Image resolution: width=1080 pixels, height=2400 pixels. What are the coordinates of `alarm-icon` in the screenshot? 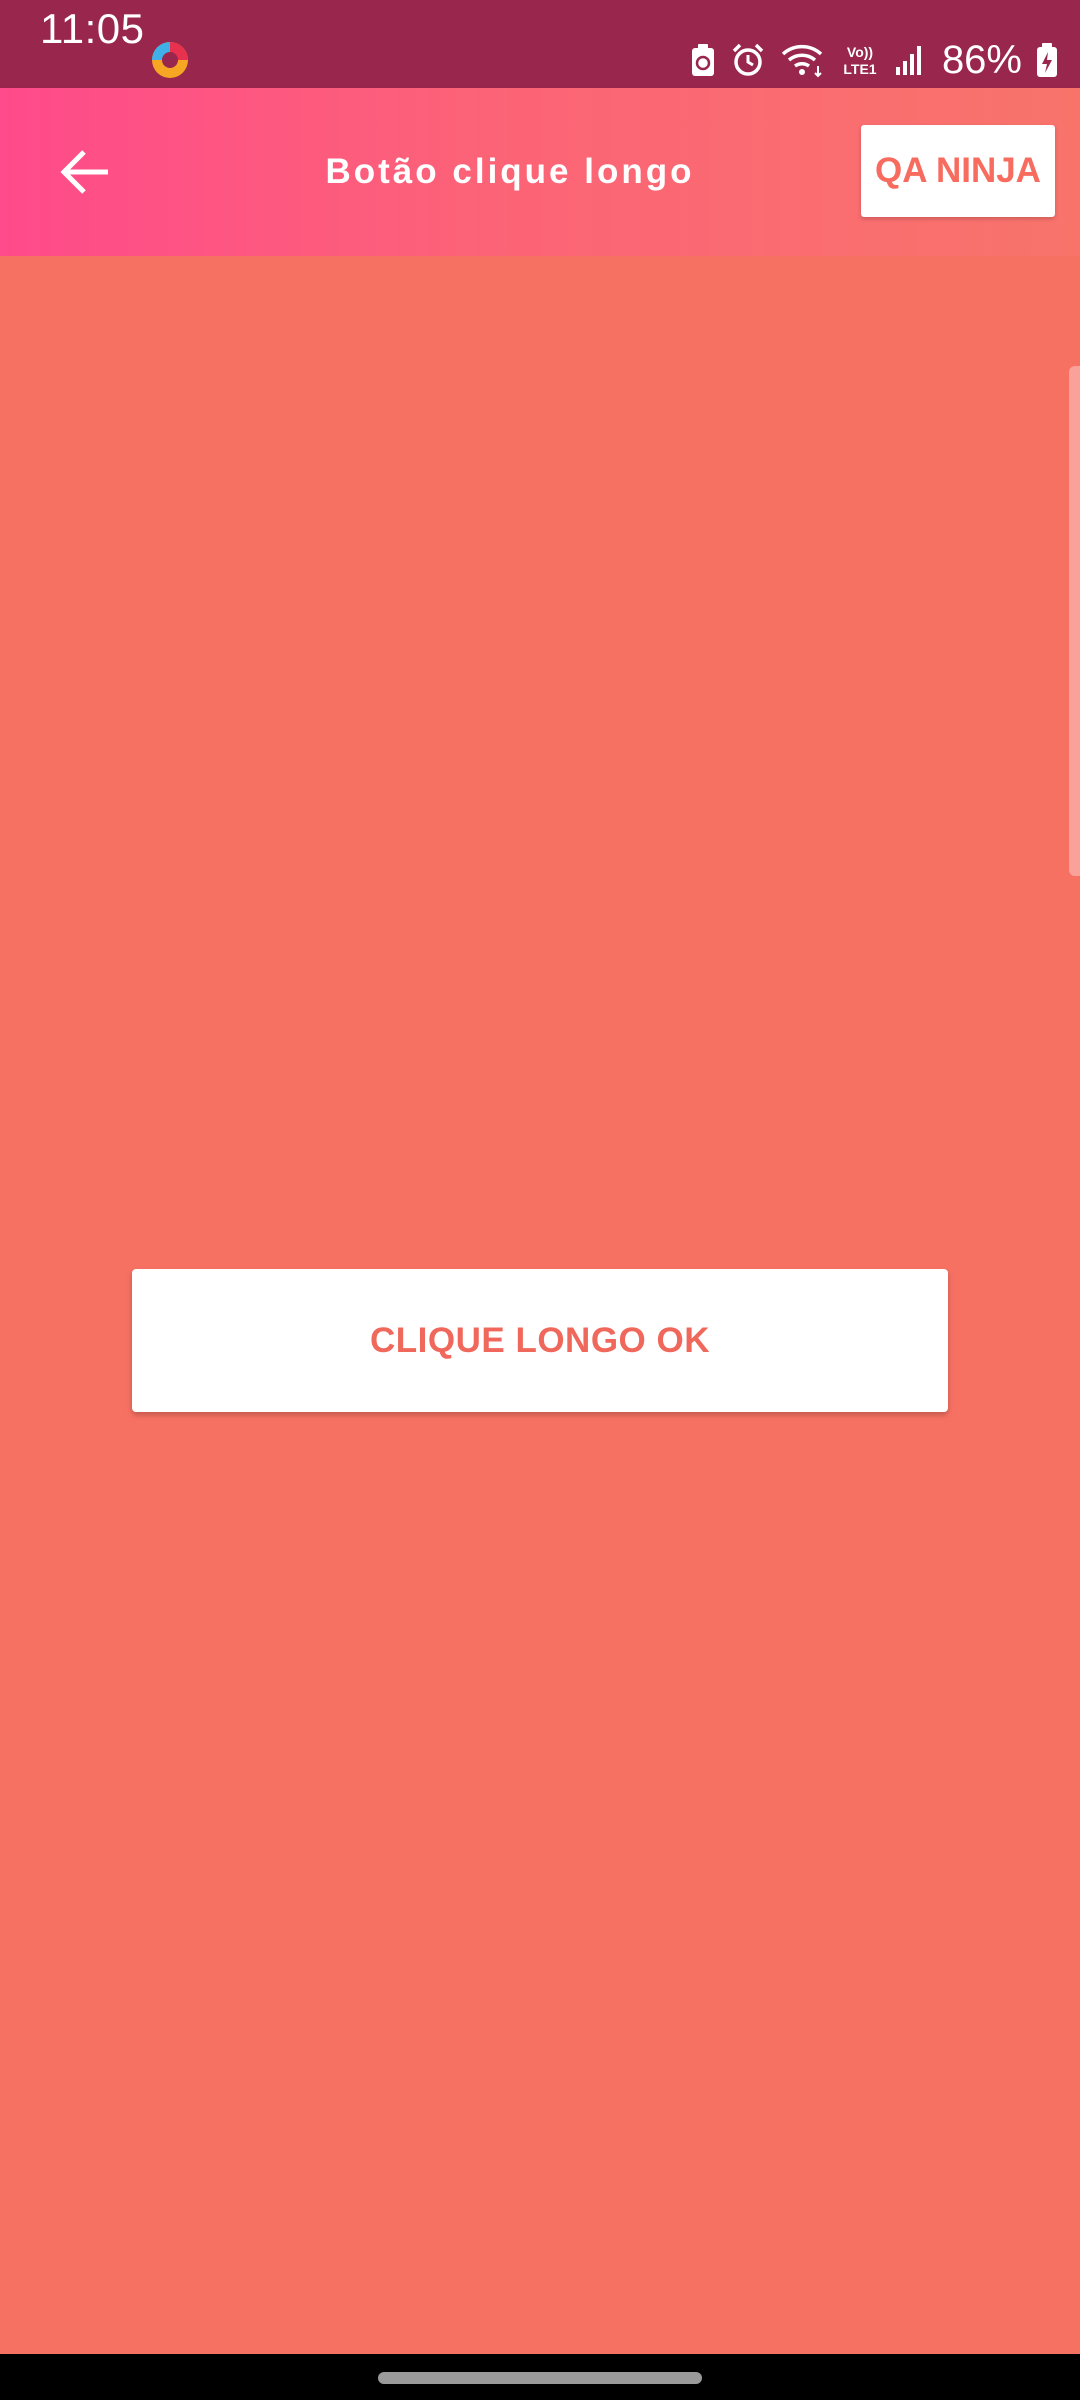 It's located at (748, 59).